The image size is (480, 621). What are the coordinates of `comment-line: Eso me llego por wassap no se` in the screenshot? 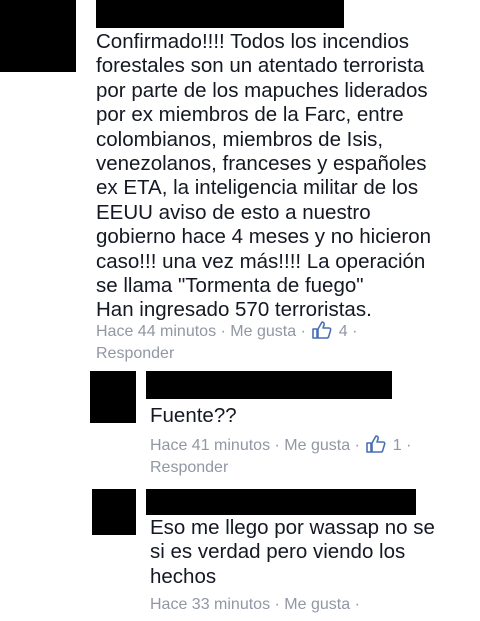 It's located at (292, 527).